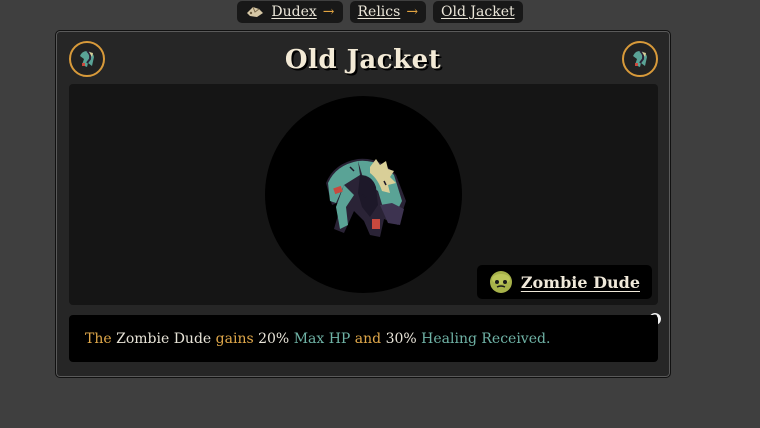 Image resolution: width=760 pixels, height=428 pixels. Describe the element at coordinates (363, 60) in the screenshot. I see `page-title: Old Jacket` at that location.